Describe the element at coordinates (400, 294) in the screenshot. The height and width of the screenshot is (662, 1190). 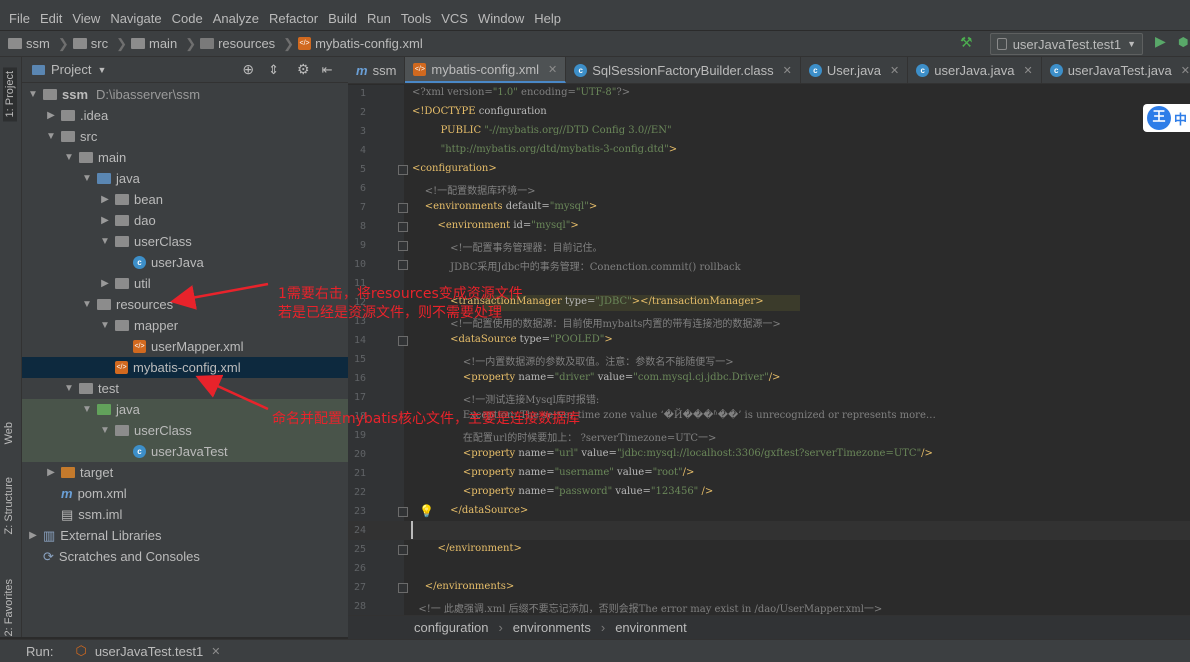
I see `annotation-note1-line1: 1需要右击，将resources变成资源文件` at that location.